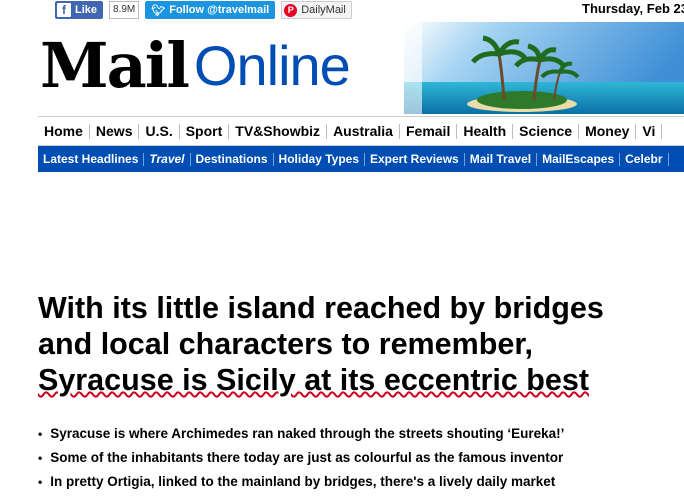 Image resolution: width=684 pixels, height=503 pixels. I want to click on travel-banner-image, so click(544, 68).